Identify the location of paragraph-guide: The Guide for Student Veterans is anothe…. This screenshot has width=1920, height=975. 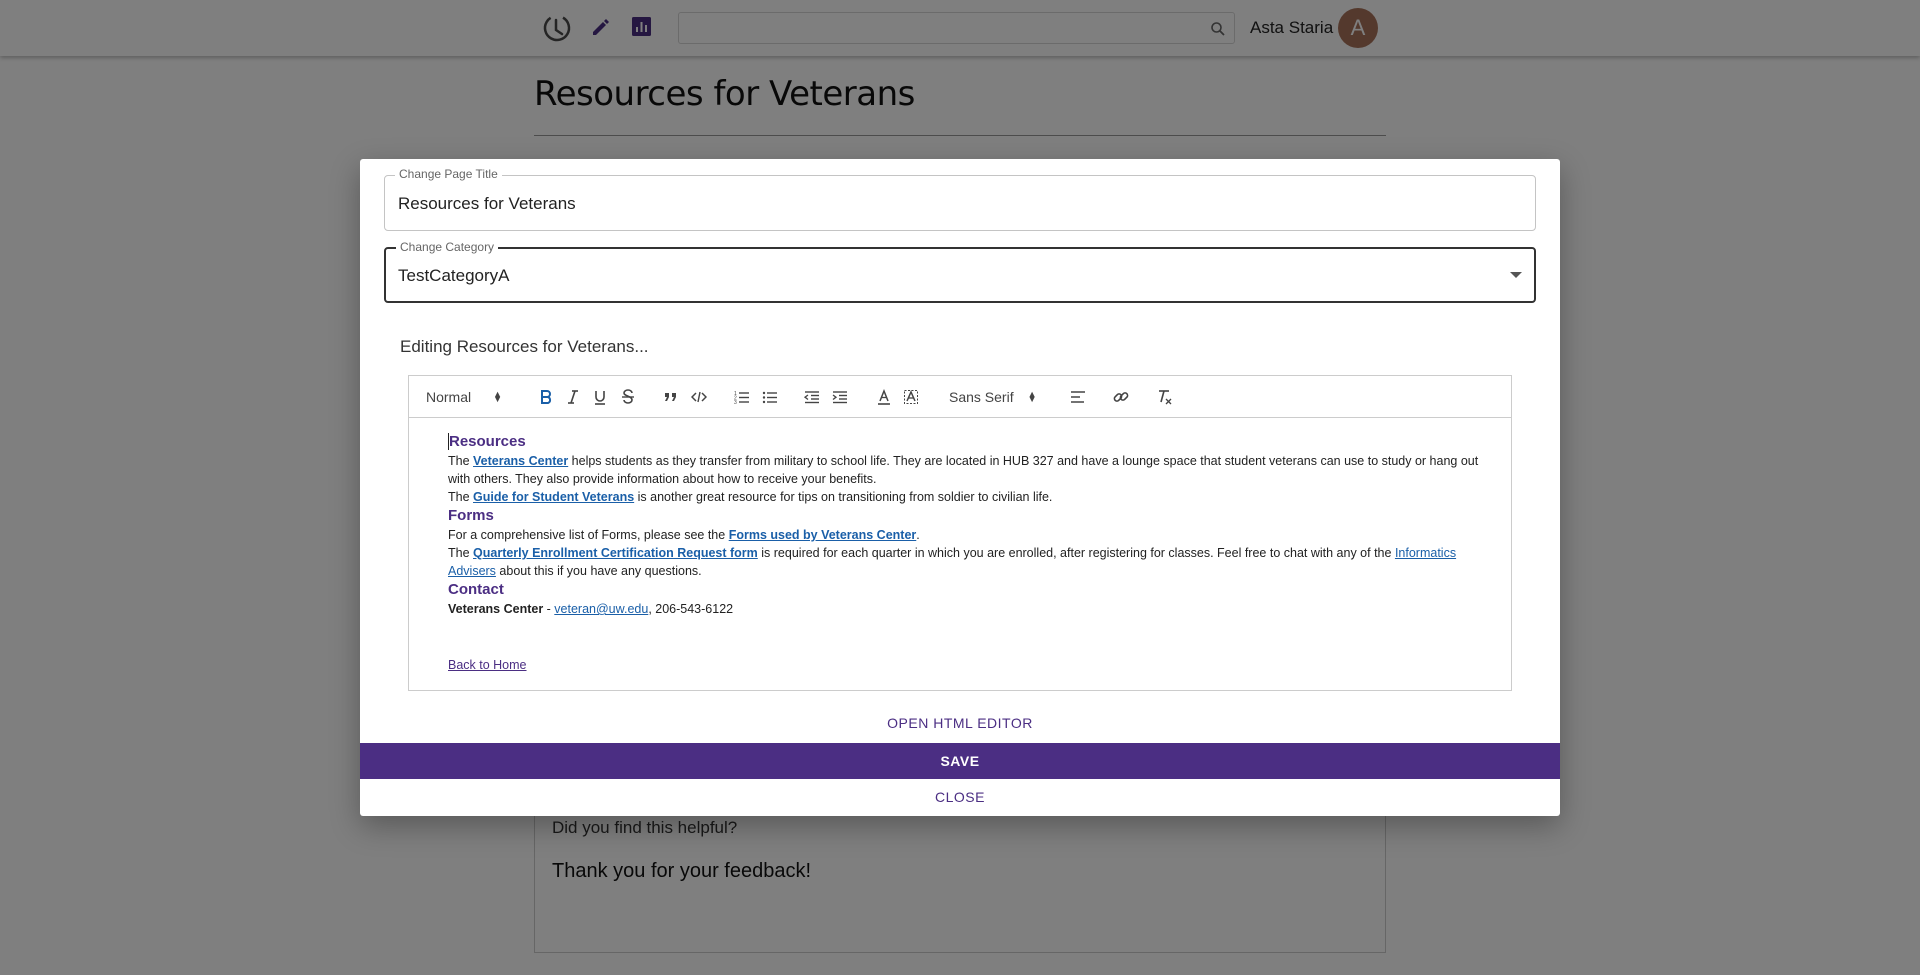
(750, 497).